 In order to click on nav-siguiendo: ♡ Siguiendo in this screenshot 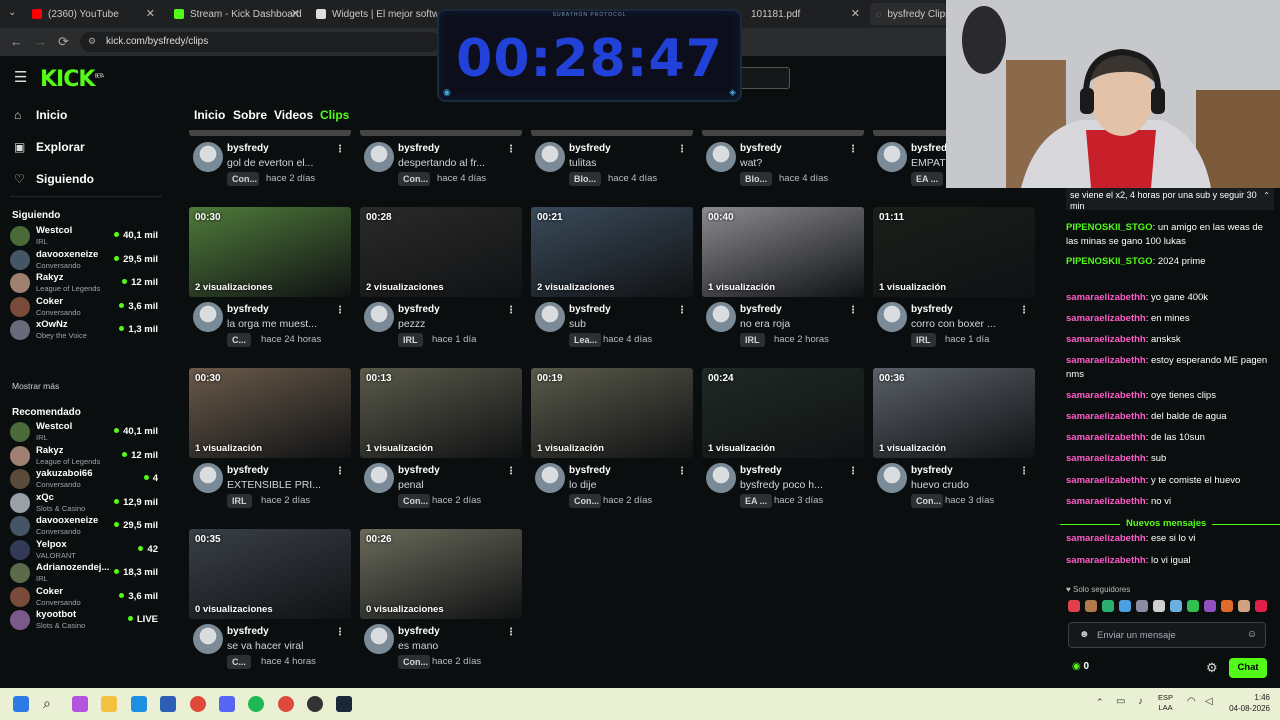, I will do `click(54, 179)`.